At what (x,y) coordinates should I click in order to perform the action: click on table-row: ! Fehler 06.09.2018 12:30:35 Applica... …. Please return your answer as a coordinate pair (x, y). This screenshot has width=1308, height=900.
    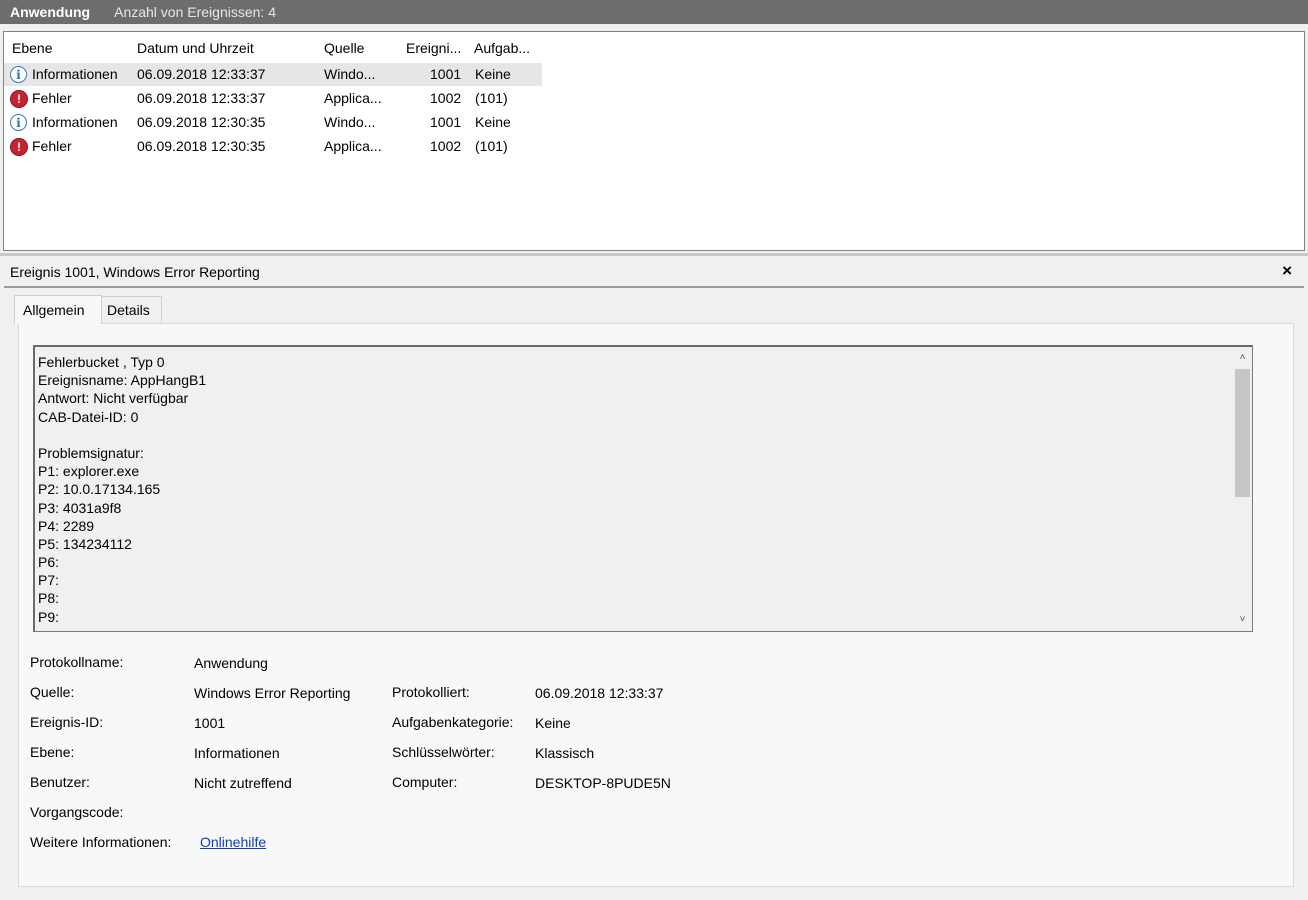
    Looking at the image, I should click on (273, 146).